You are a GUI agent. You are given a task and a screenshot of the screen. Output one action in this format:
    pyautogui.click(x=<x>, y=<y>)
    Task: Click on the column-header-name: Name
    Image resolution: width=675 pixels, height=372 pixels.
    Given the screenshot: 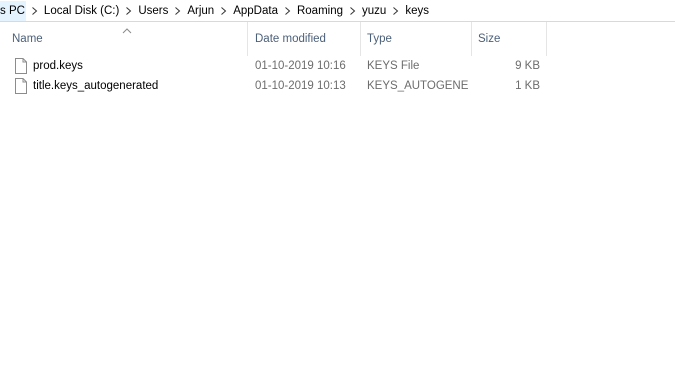 What is the action you would take?
    pyautogui.click(x=124, y=39)
    